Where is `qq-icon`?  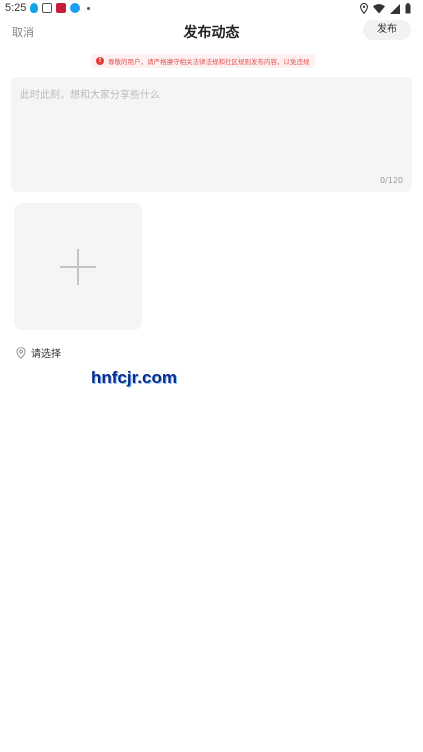 qq-icon is located at coordinates (34, 8).